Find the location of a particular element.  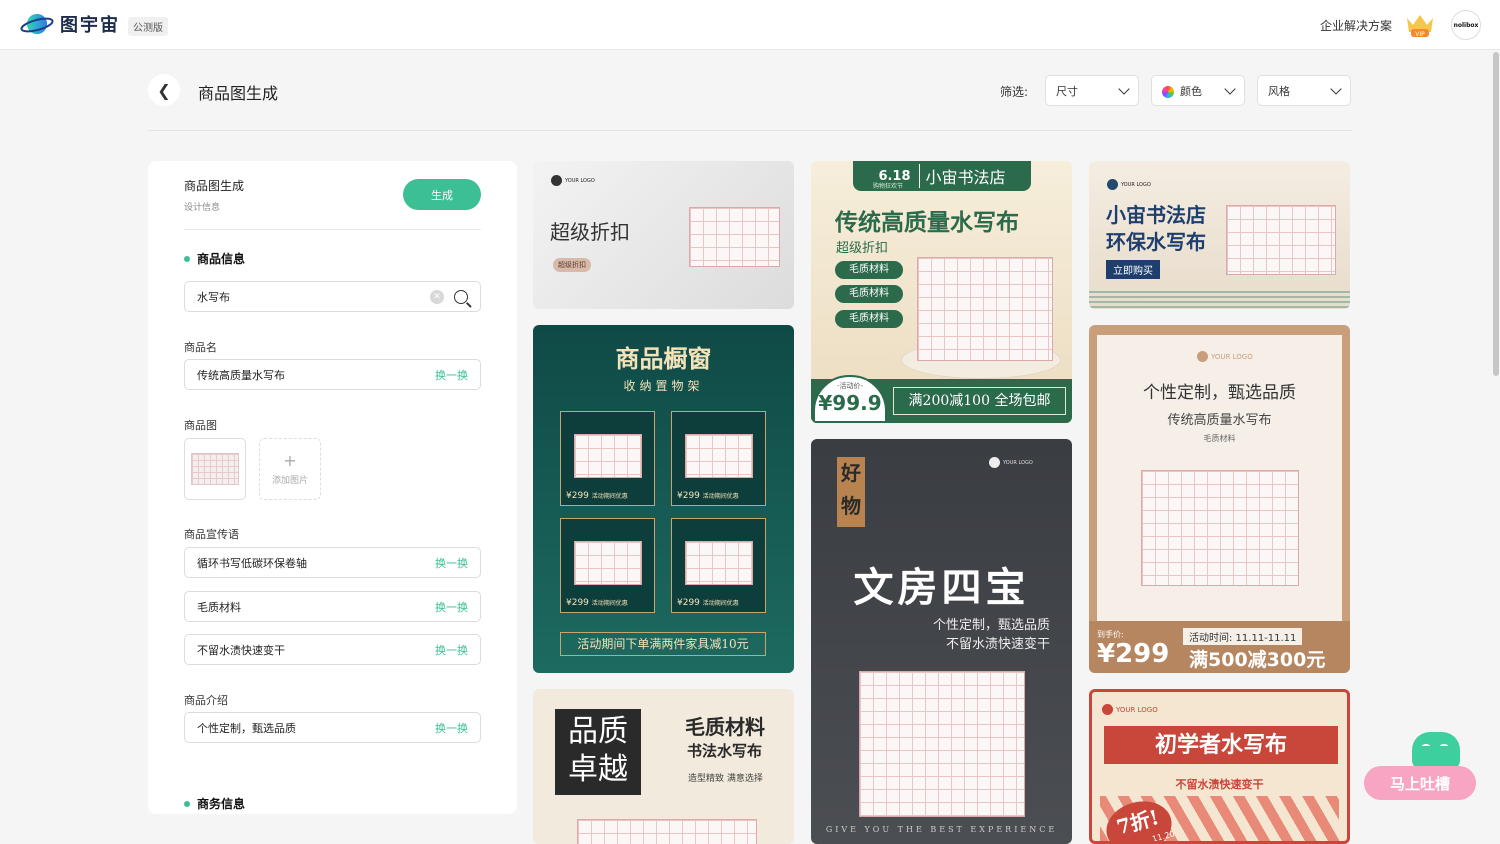

card-title: 商品橱窗 is located at coordinates (663, 358).